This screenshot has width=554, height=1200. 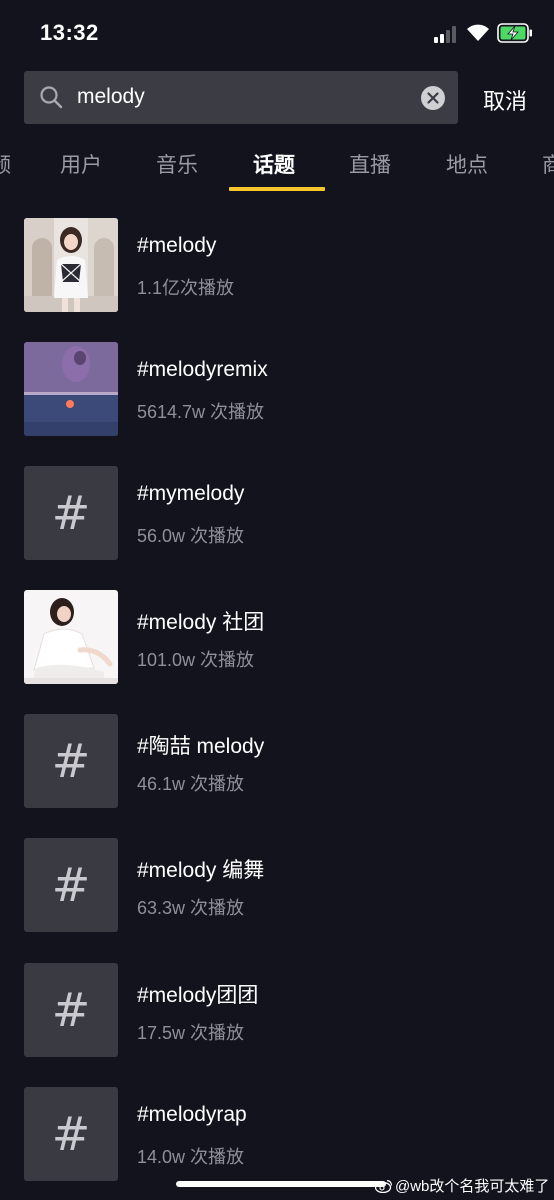 What do you see at coordinates (191, 1157) in the screenshot?
I see `topic-play-count: 14.0w 次播放` at bounding box center [191, 1157].